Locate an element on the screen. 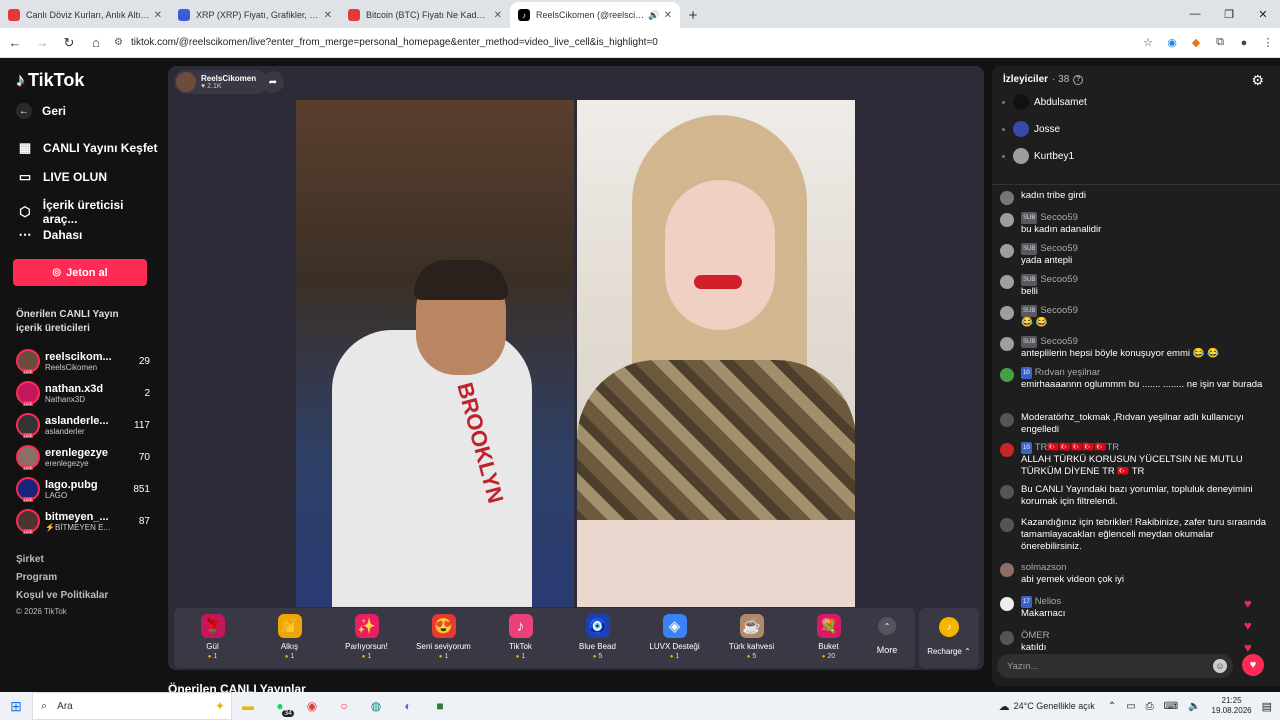 The image size is (1280, 720). site-info-icon: ⚙ is located at coordinates (118, 42).